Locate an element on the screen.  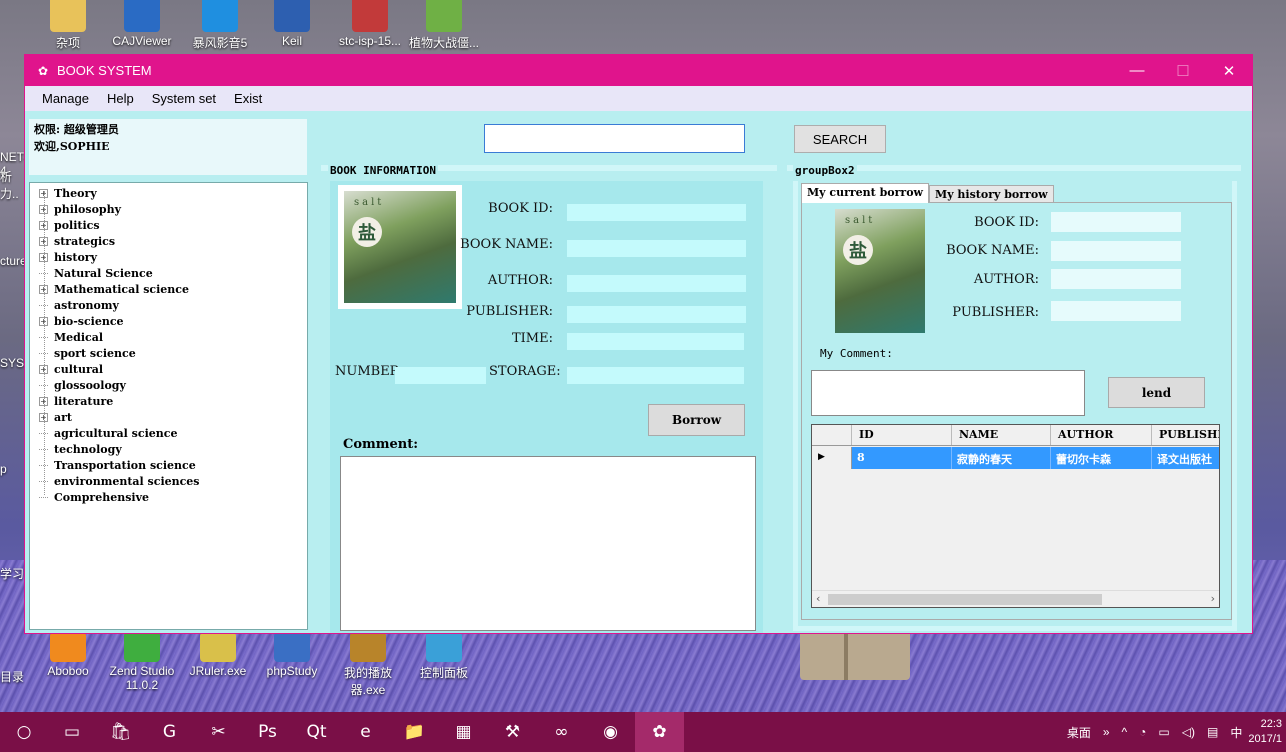
tree-node: sport science is located at coordinates (168, 353).